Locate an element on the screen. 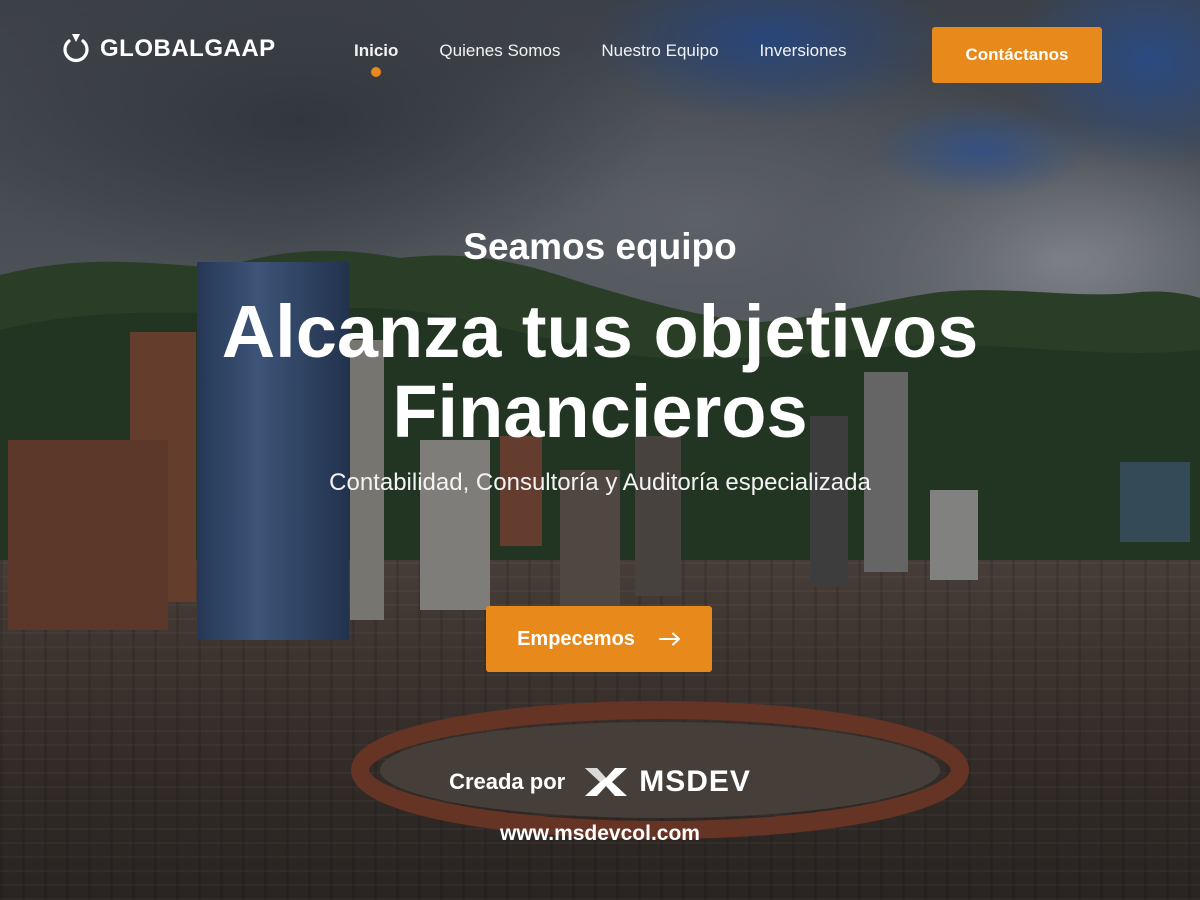  nav-item-label: Nuestro Equipo is located at coordinates (660, 50).